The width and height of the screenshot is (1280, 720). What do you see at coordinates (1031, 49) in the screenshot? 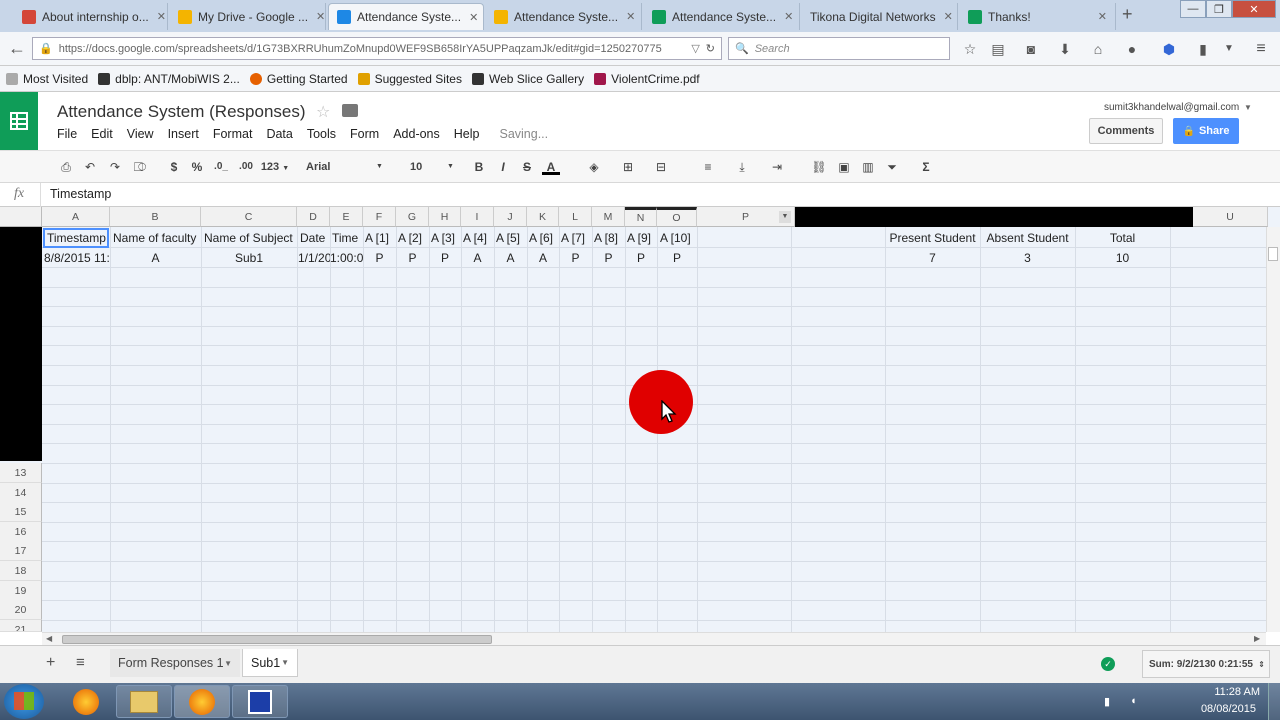
I see `pocket-icon: ◙` at bounding box center [1031, 49].